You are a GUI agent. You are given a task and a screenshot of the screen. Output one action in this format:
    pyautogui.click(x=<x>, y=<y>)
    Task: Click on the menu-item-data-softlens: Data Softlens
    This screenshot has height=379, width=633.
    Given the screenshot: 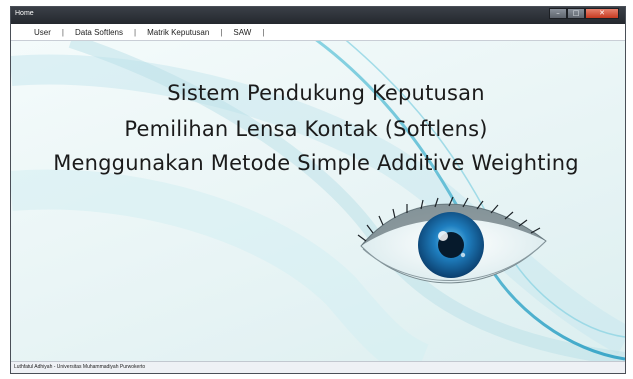 What is the action you would take?
    pyautogui.click(x=99, y=32)
    